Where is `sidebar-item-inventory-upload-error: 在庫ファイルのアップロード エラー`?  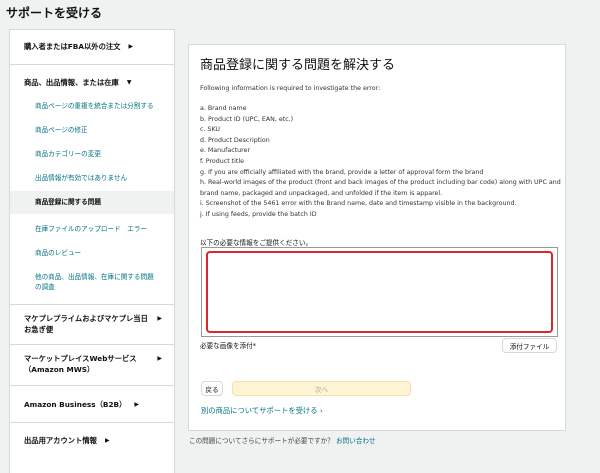 sidebar-item-inventory-upload-error: 在庫ファイルのアップロード エラー is located at coordinates (92, 229).